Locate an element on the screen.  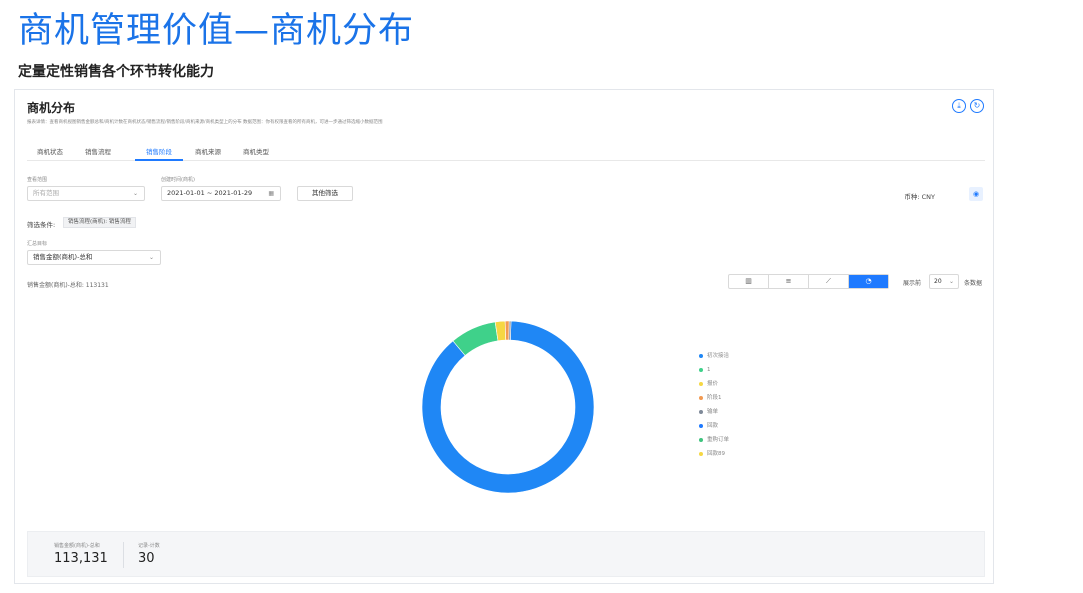
donut-slices is located at coordinates (508, 407).